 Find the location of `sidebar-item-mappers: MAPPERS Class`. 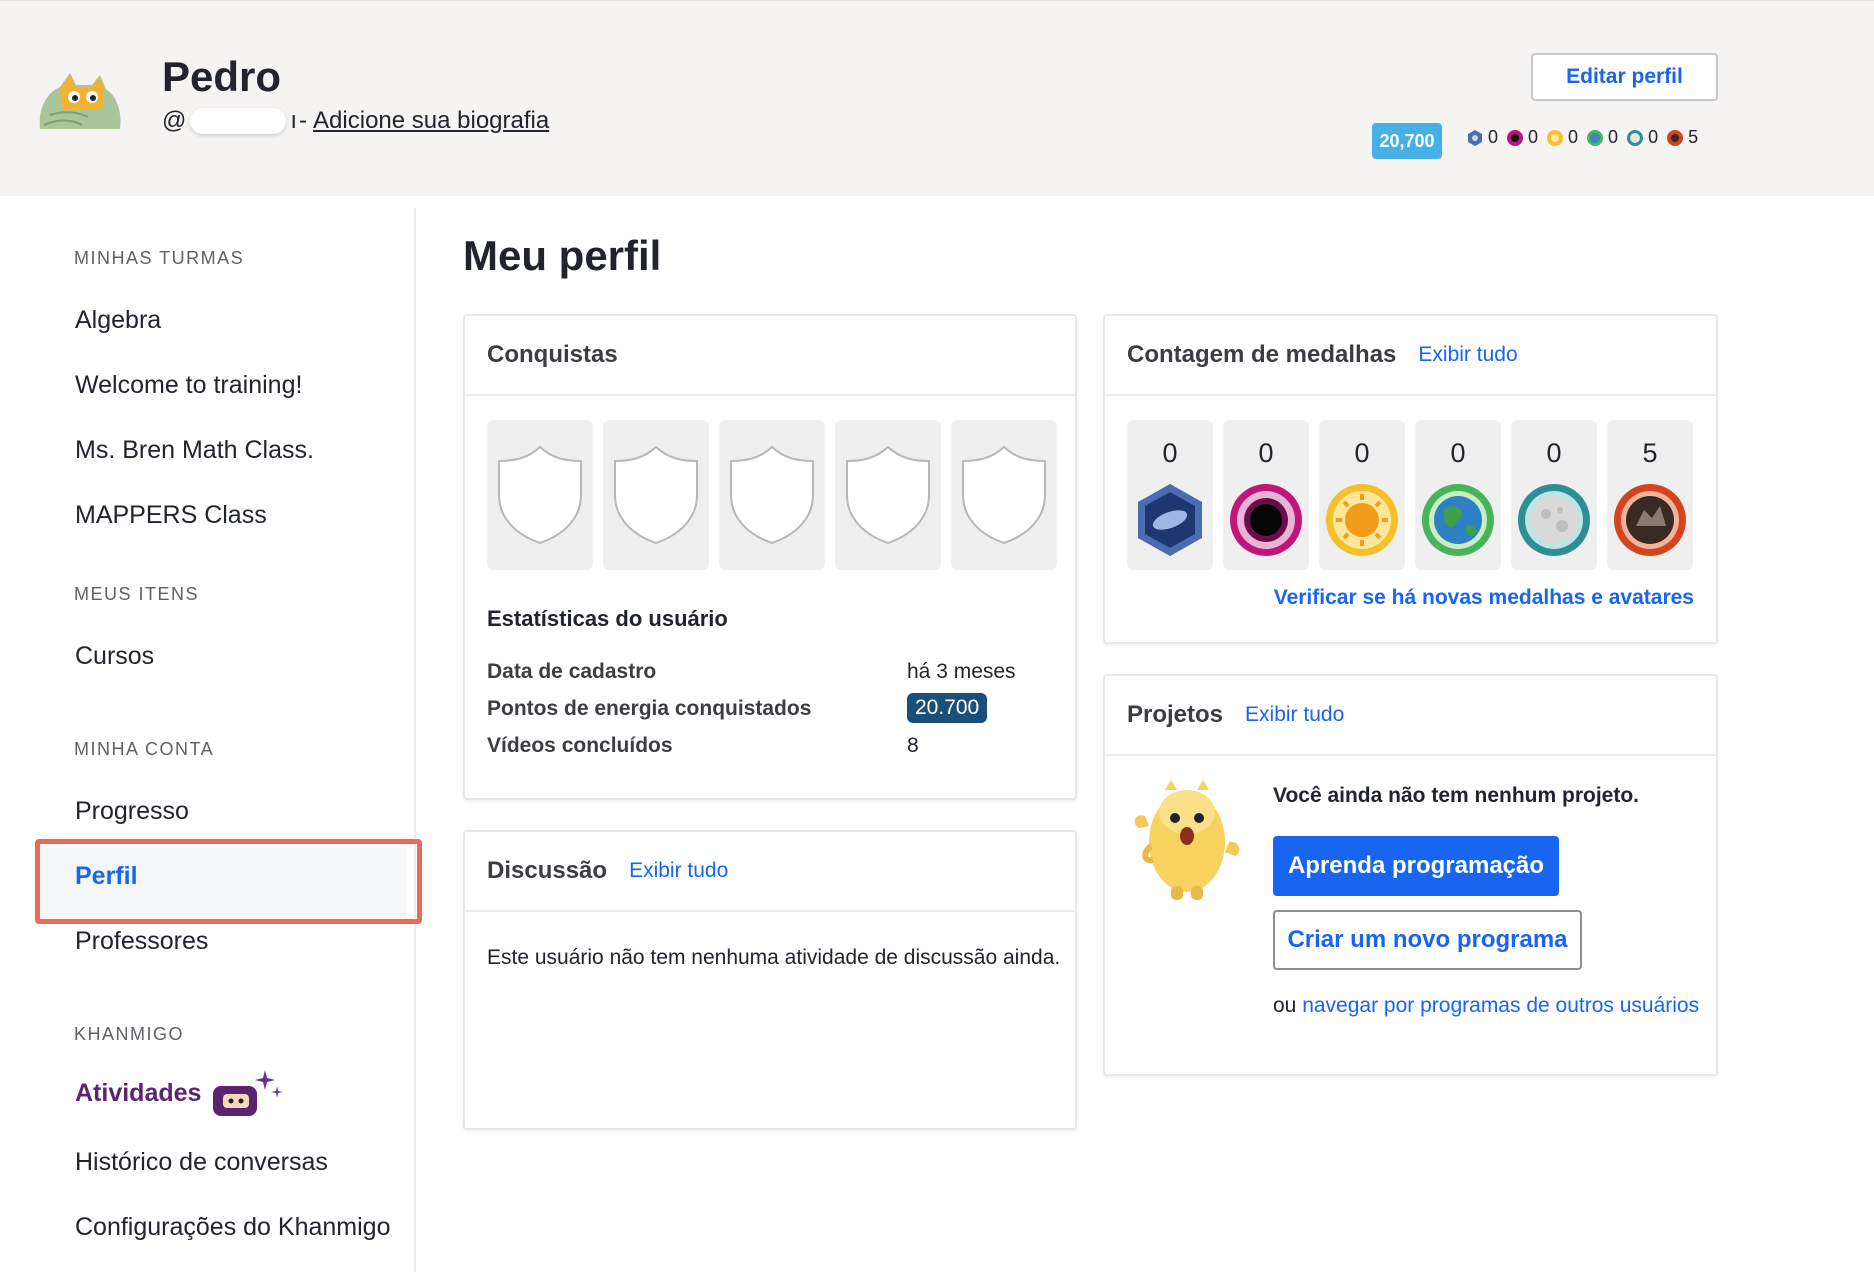

sidebar-item-mappers: MAPPERS Class is located at coordinates (171, 515).